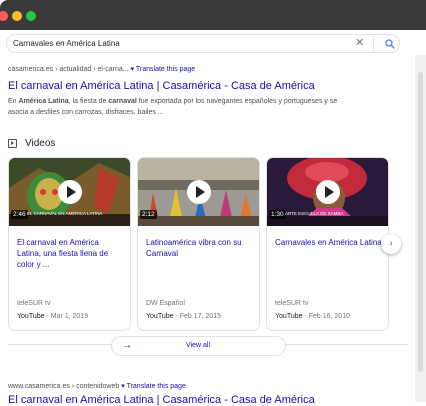 Image resolution: width=426 pixels, height=406 pixels. I want to click on chevron-right-icon: ›, so click(391, 244).